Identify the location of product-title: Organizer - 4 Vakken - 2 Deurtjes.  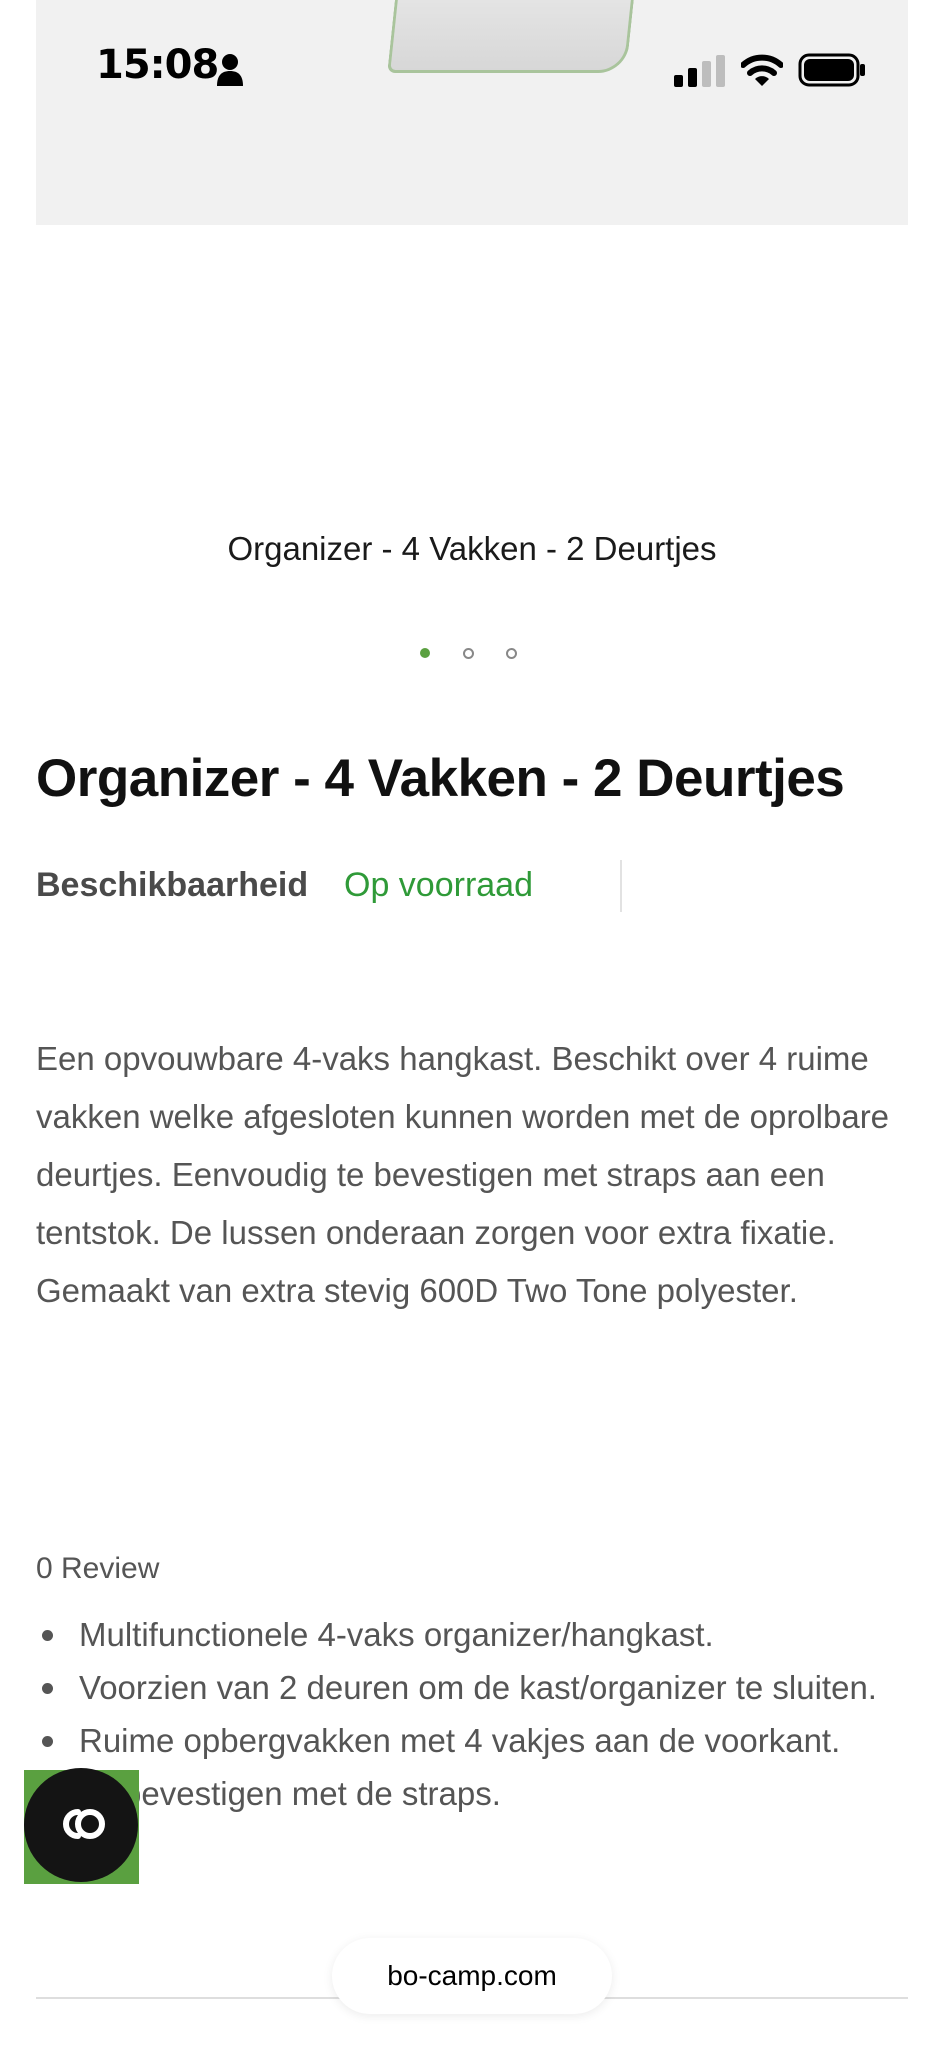
(440, 778).